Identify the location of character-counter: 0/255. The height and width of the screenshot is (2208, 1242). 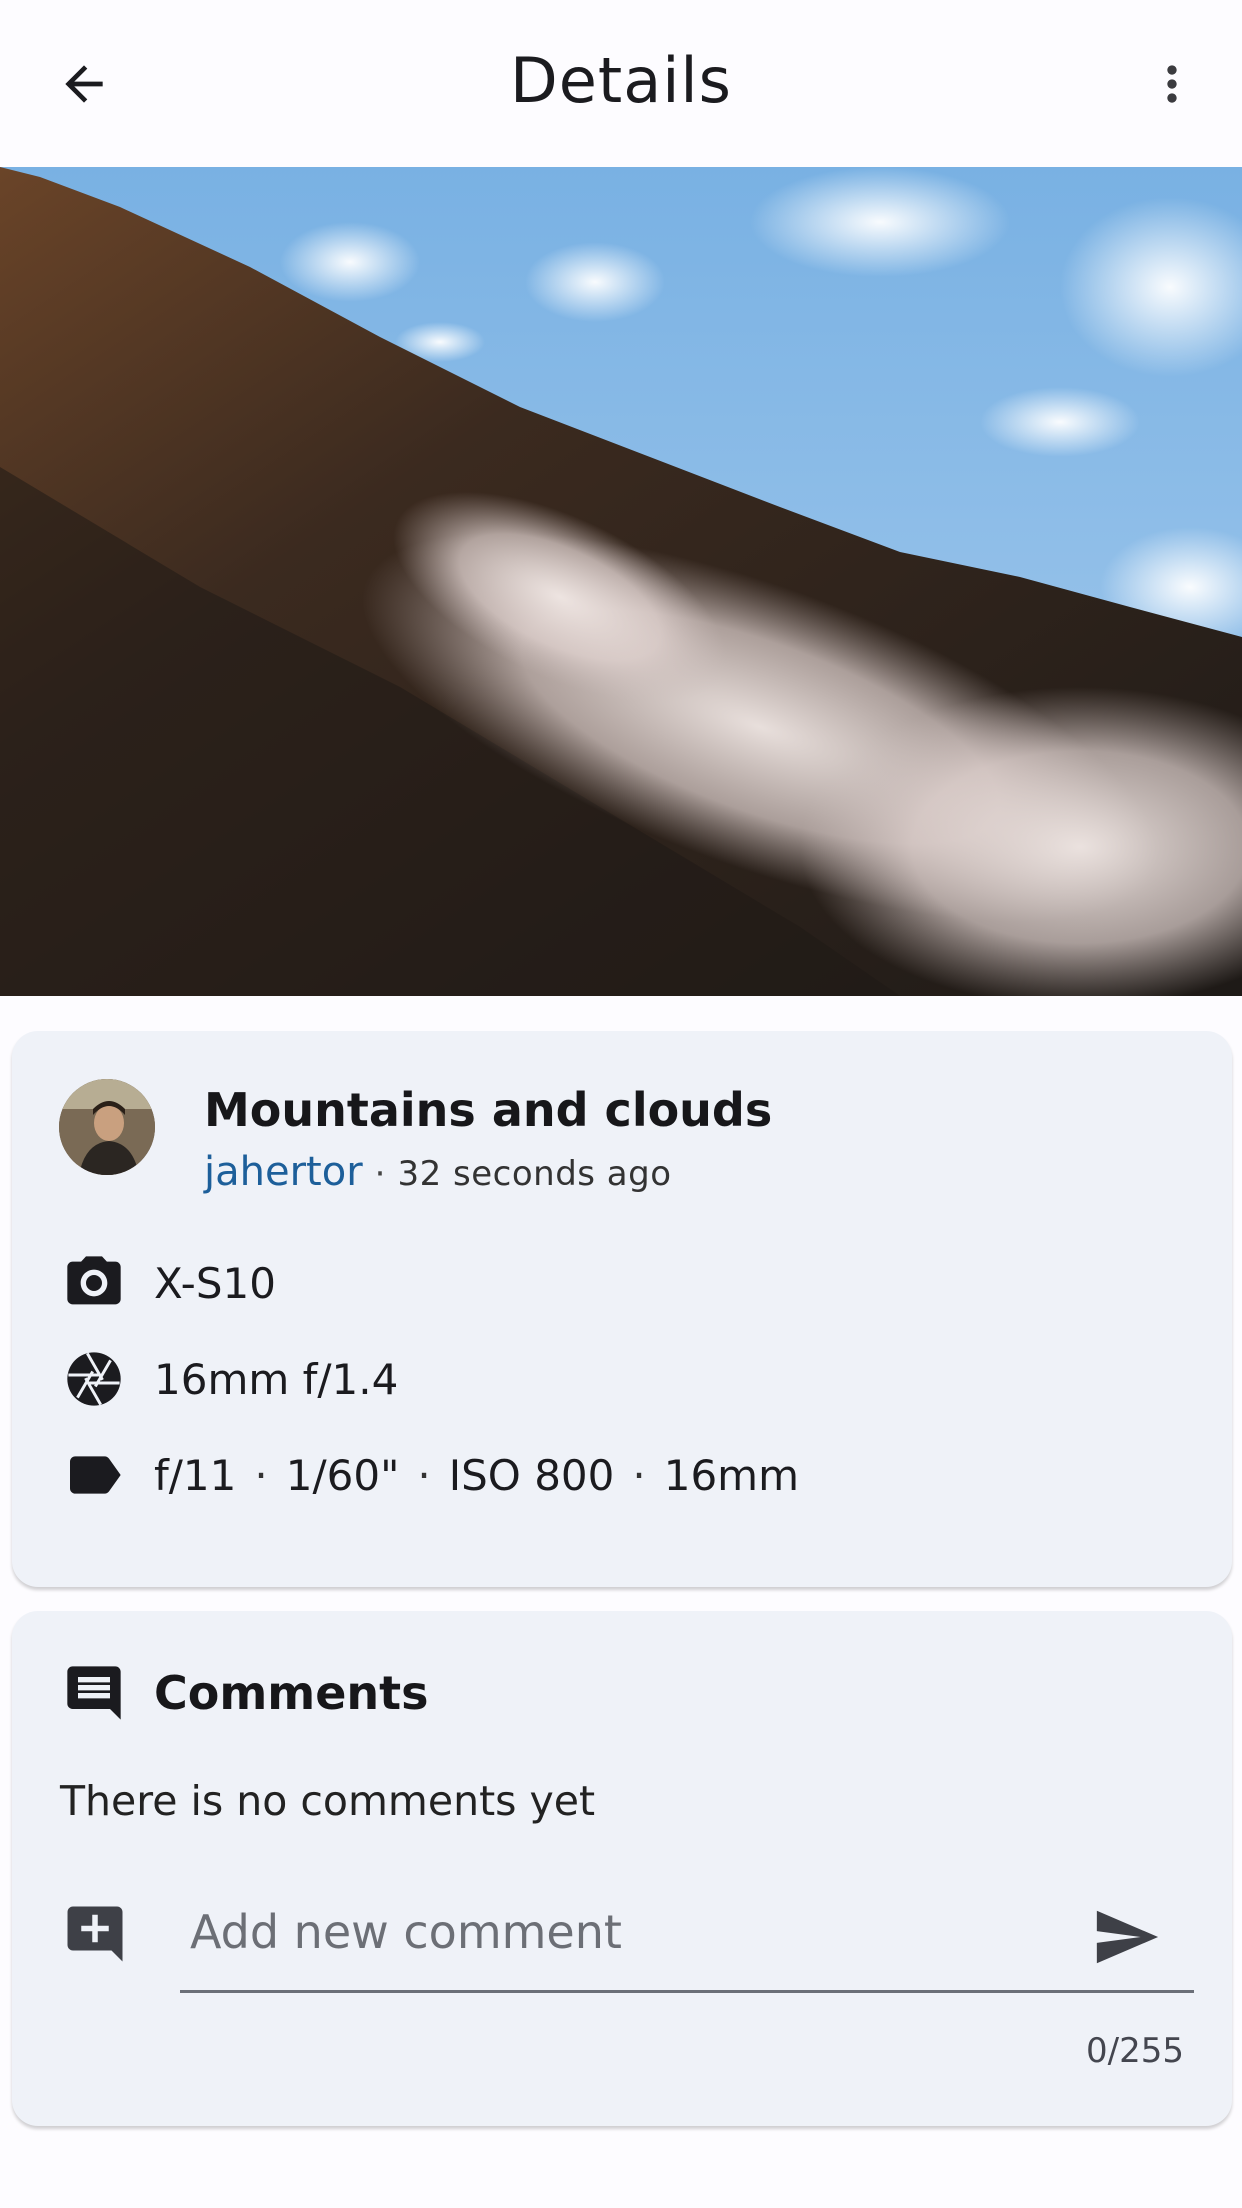
(1135, 2051).